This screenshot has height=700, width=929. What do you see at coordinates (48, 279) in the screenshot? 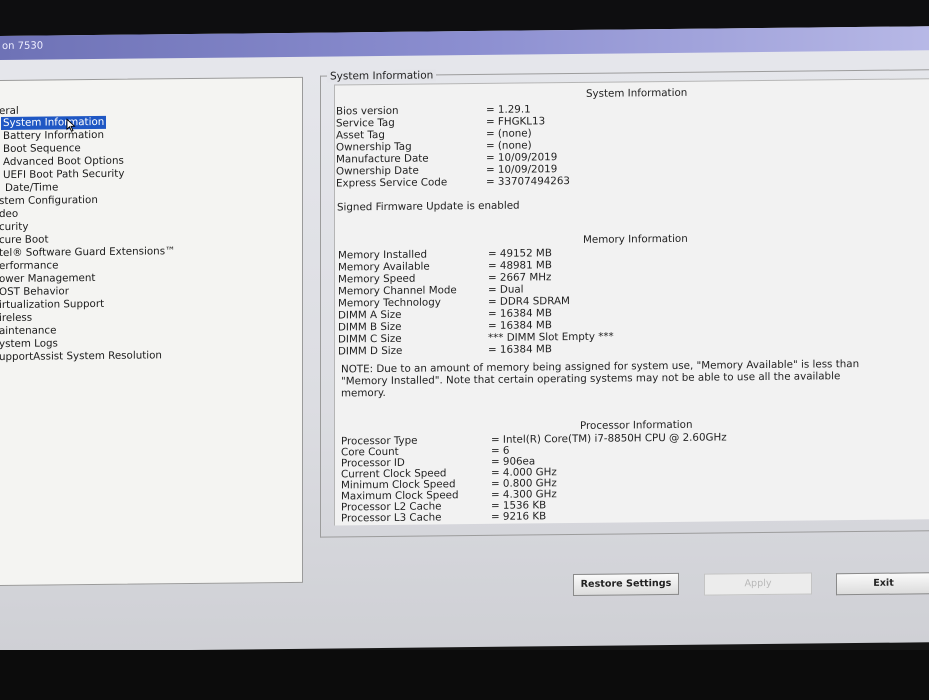
I see `tree-item-power-management: ower Management` at bounding box center [48, 279].